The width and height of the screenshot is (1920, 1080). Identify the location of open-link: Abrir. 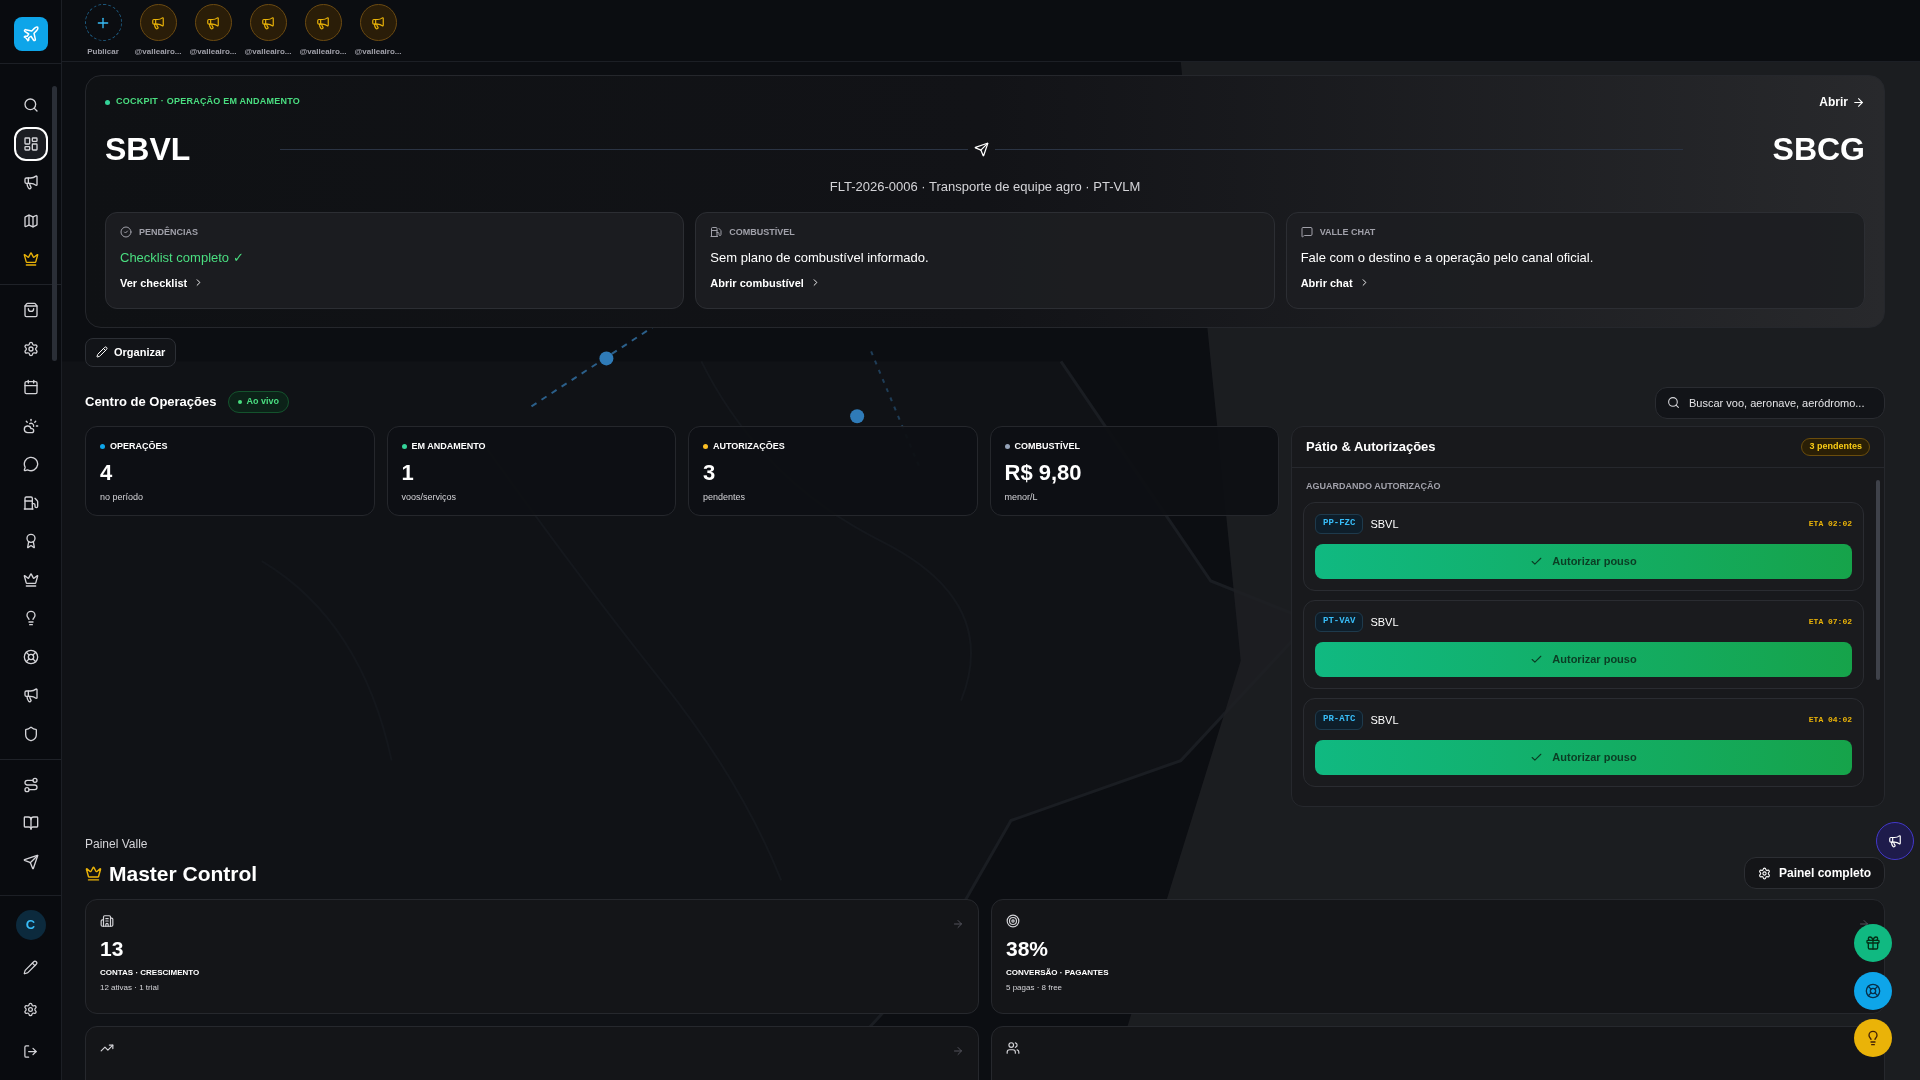
(1842, 102).